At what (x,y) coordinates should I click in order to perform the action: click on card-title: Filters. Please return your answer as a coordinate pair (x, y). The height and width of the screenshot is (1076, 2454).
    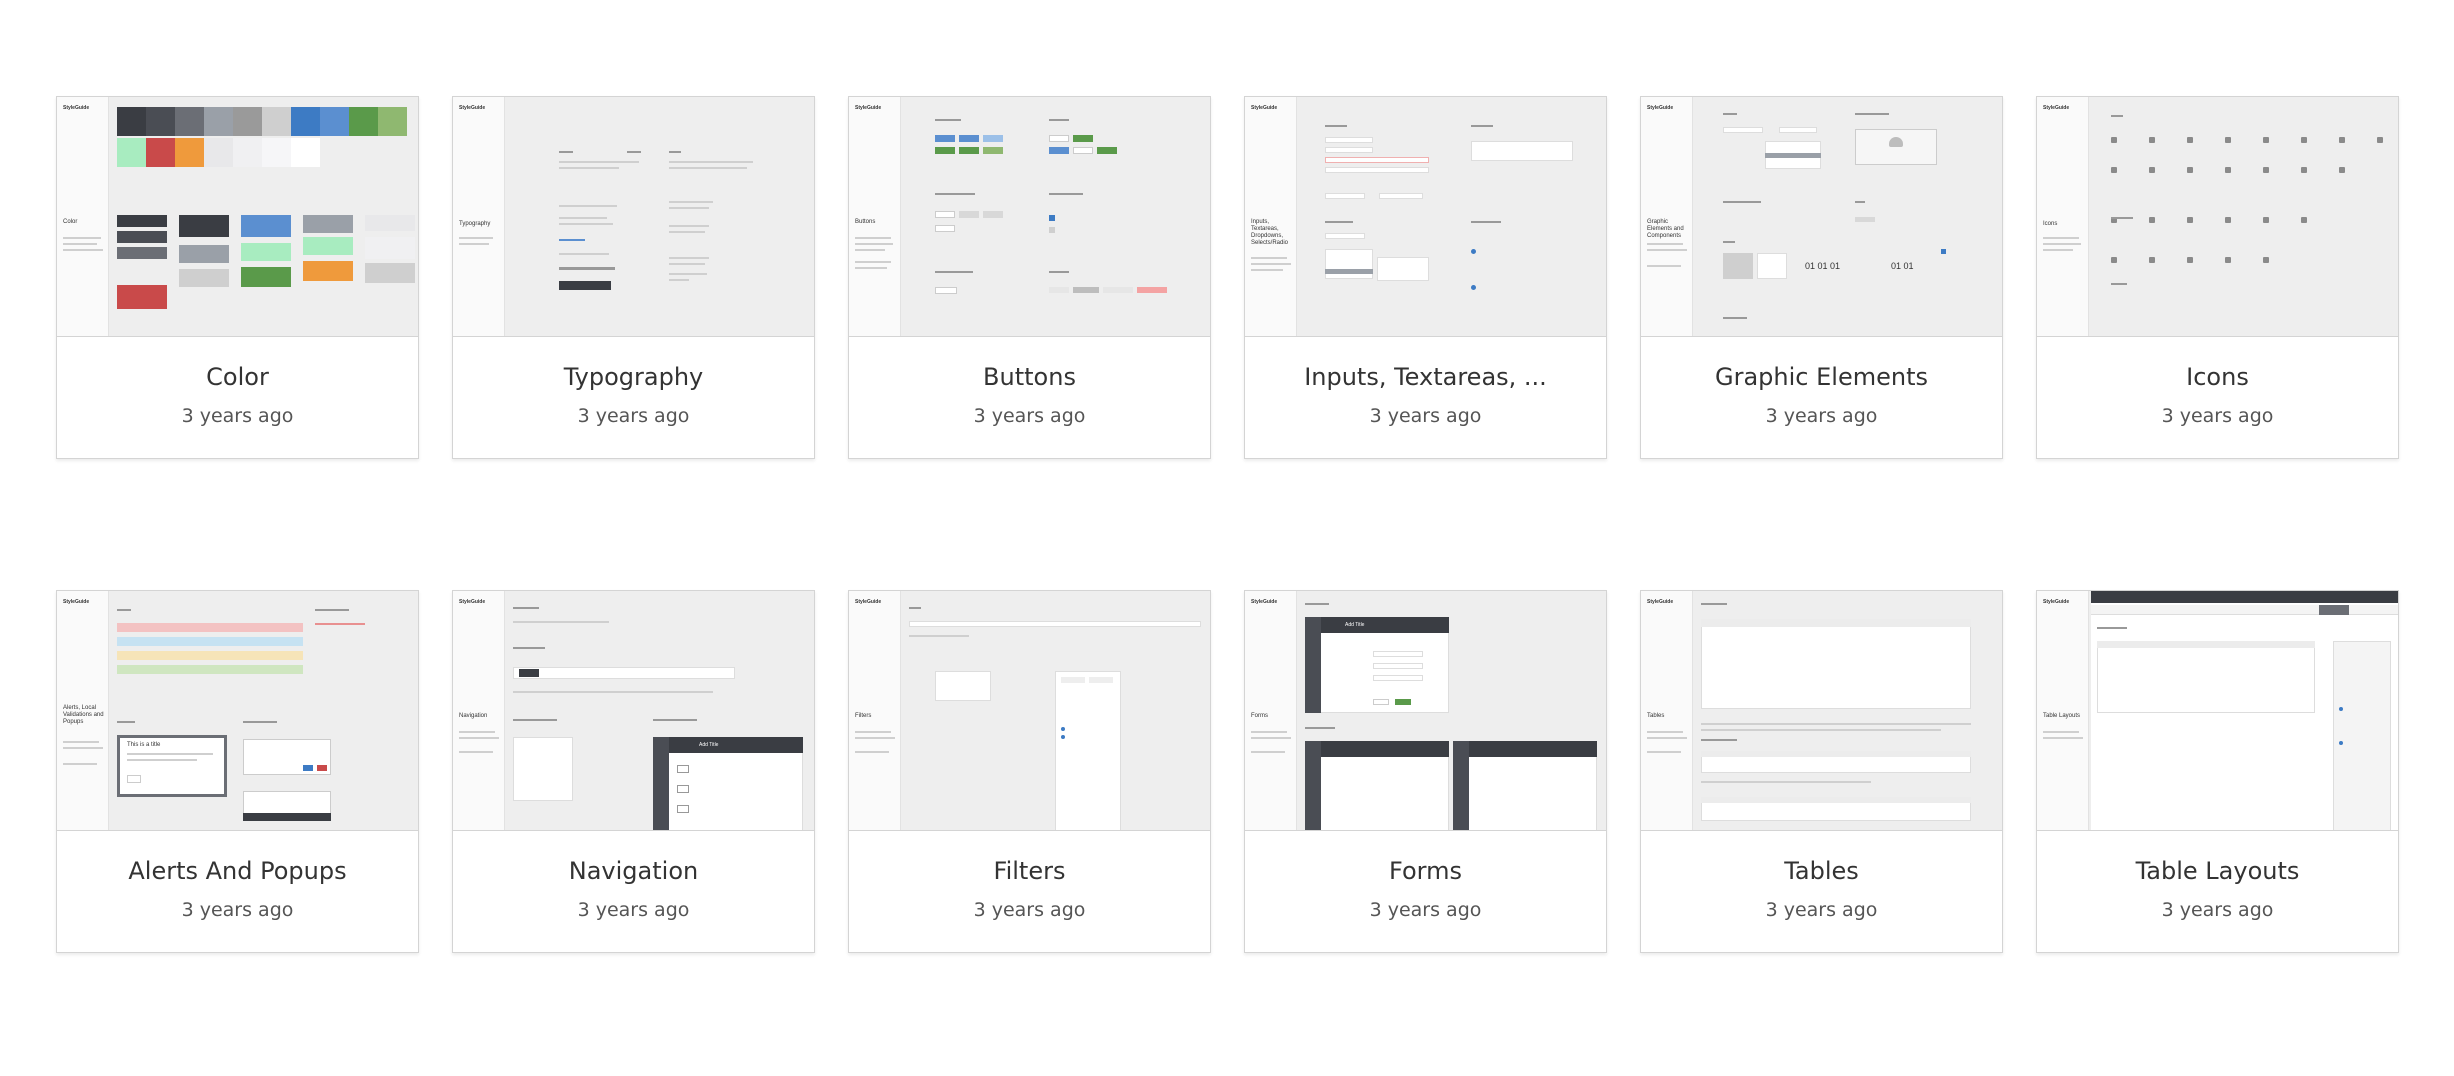
    Looking at the image, I should click on (1029, 871).